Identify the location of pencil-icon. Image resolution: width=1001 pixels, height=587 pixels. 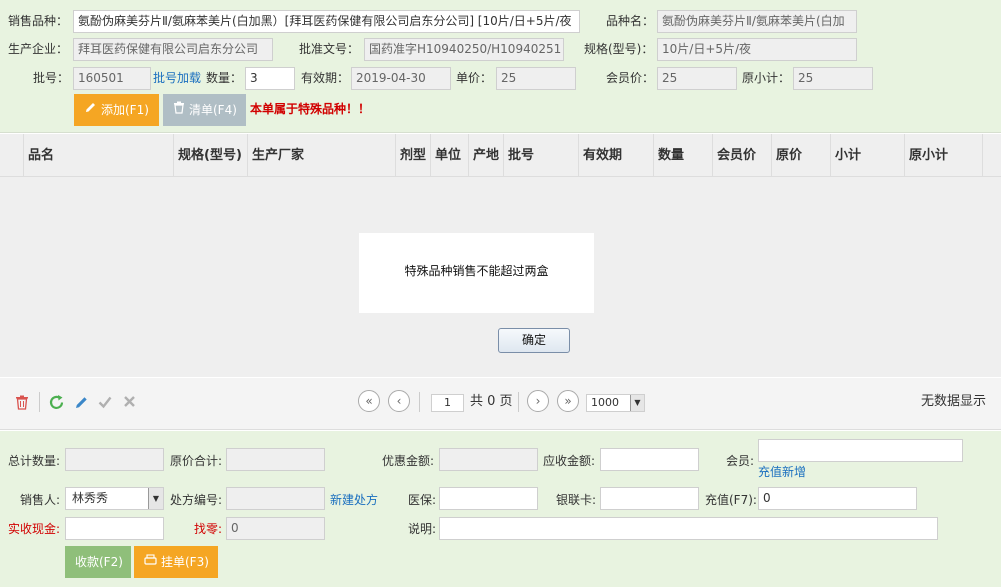
(90, 110).